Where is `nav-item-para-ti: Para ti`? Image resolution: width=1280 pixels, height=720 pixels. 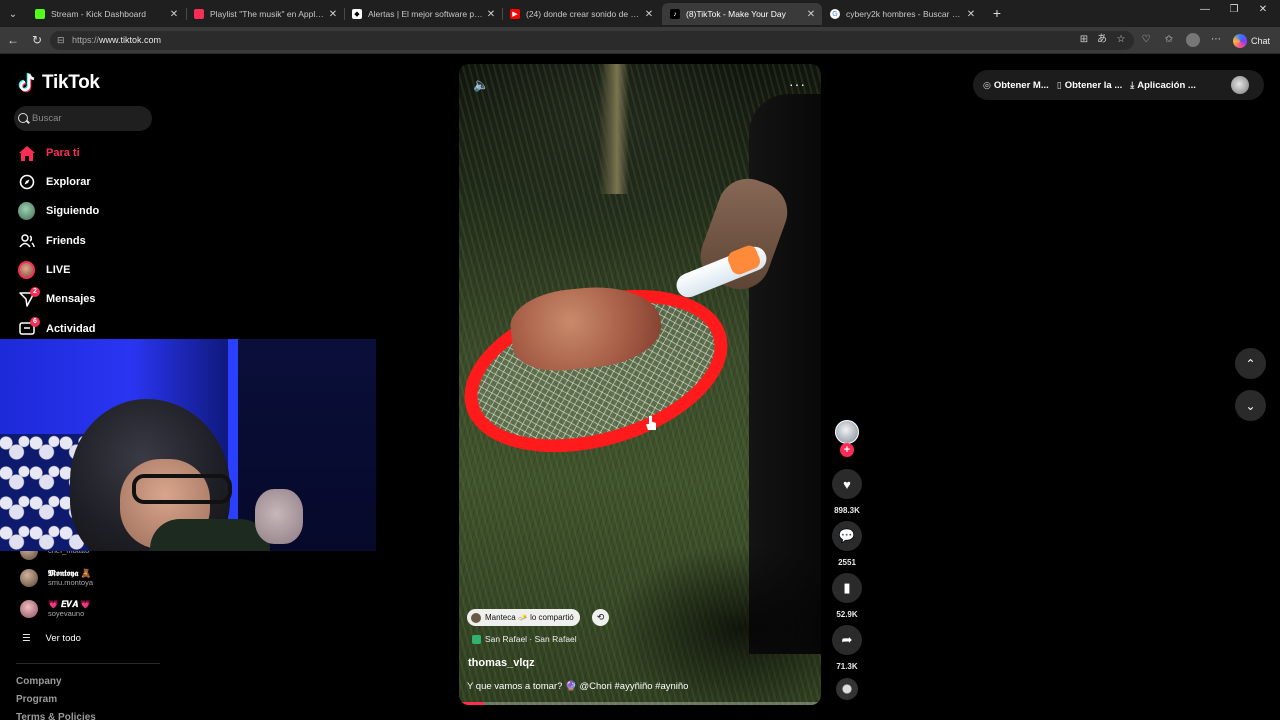
nav-item-para-ti: Para ti is located at coordinates (49, 153).